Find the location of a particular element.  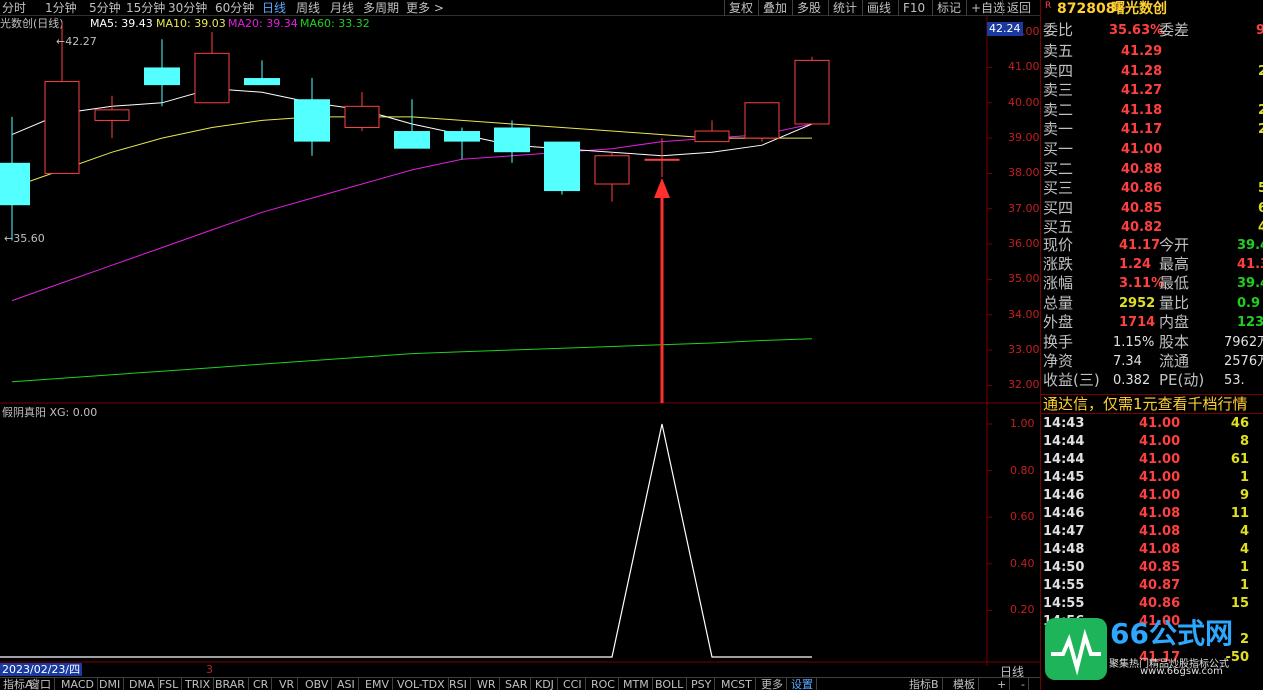

period-tab: 30分钟 is located at coordinates (187, 8).